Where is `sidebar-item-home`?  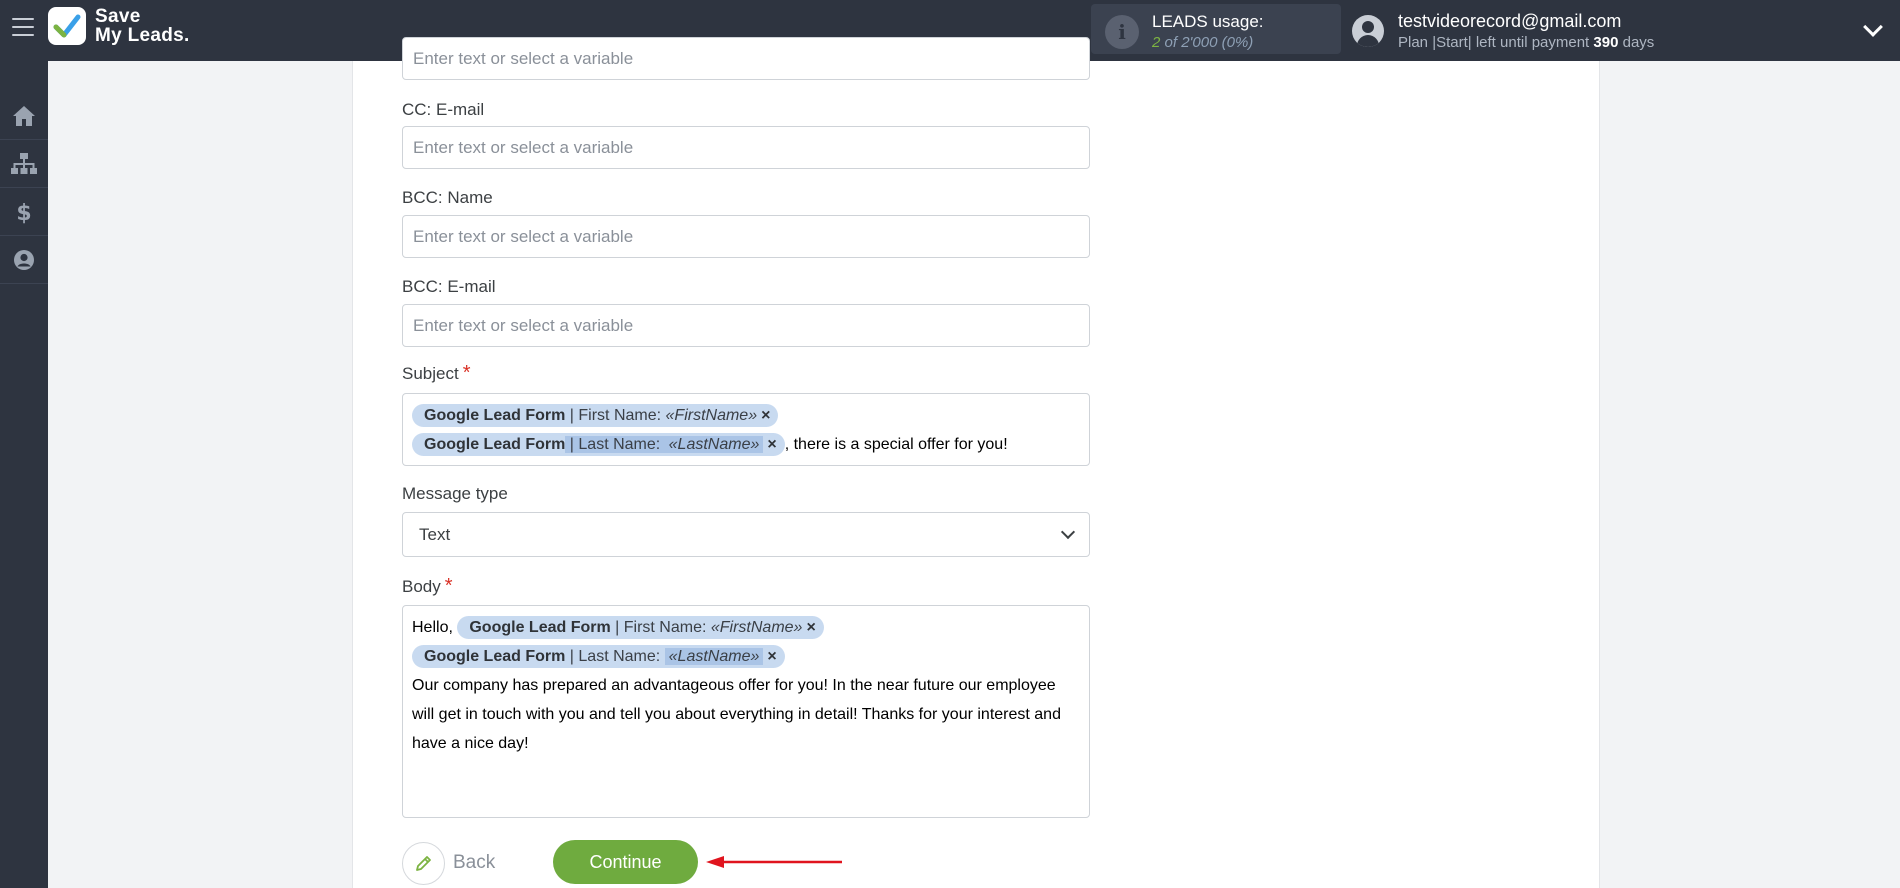 sidebar-item-home is located at coordinates (24, 116).